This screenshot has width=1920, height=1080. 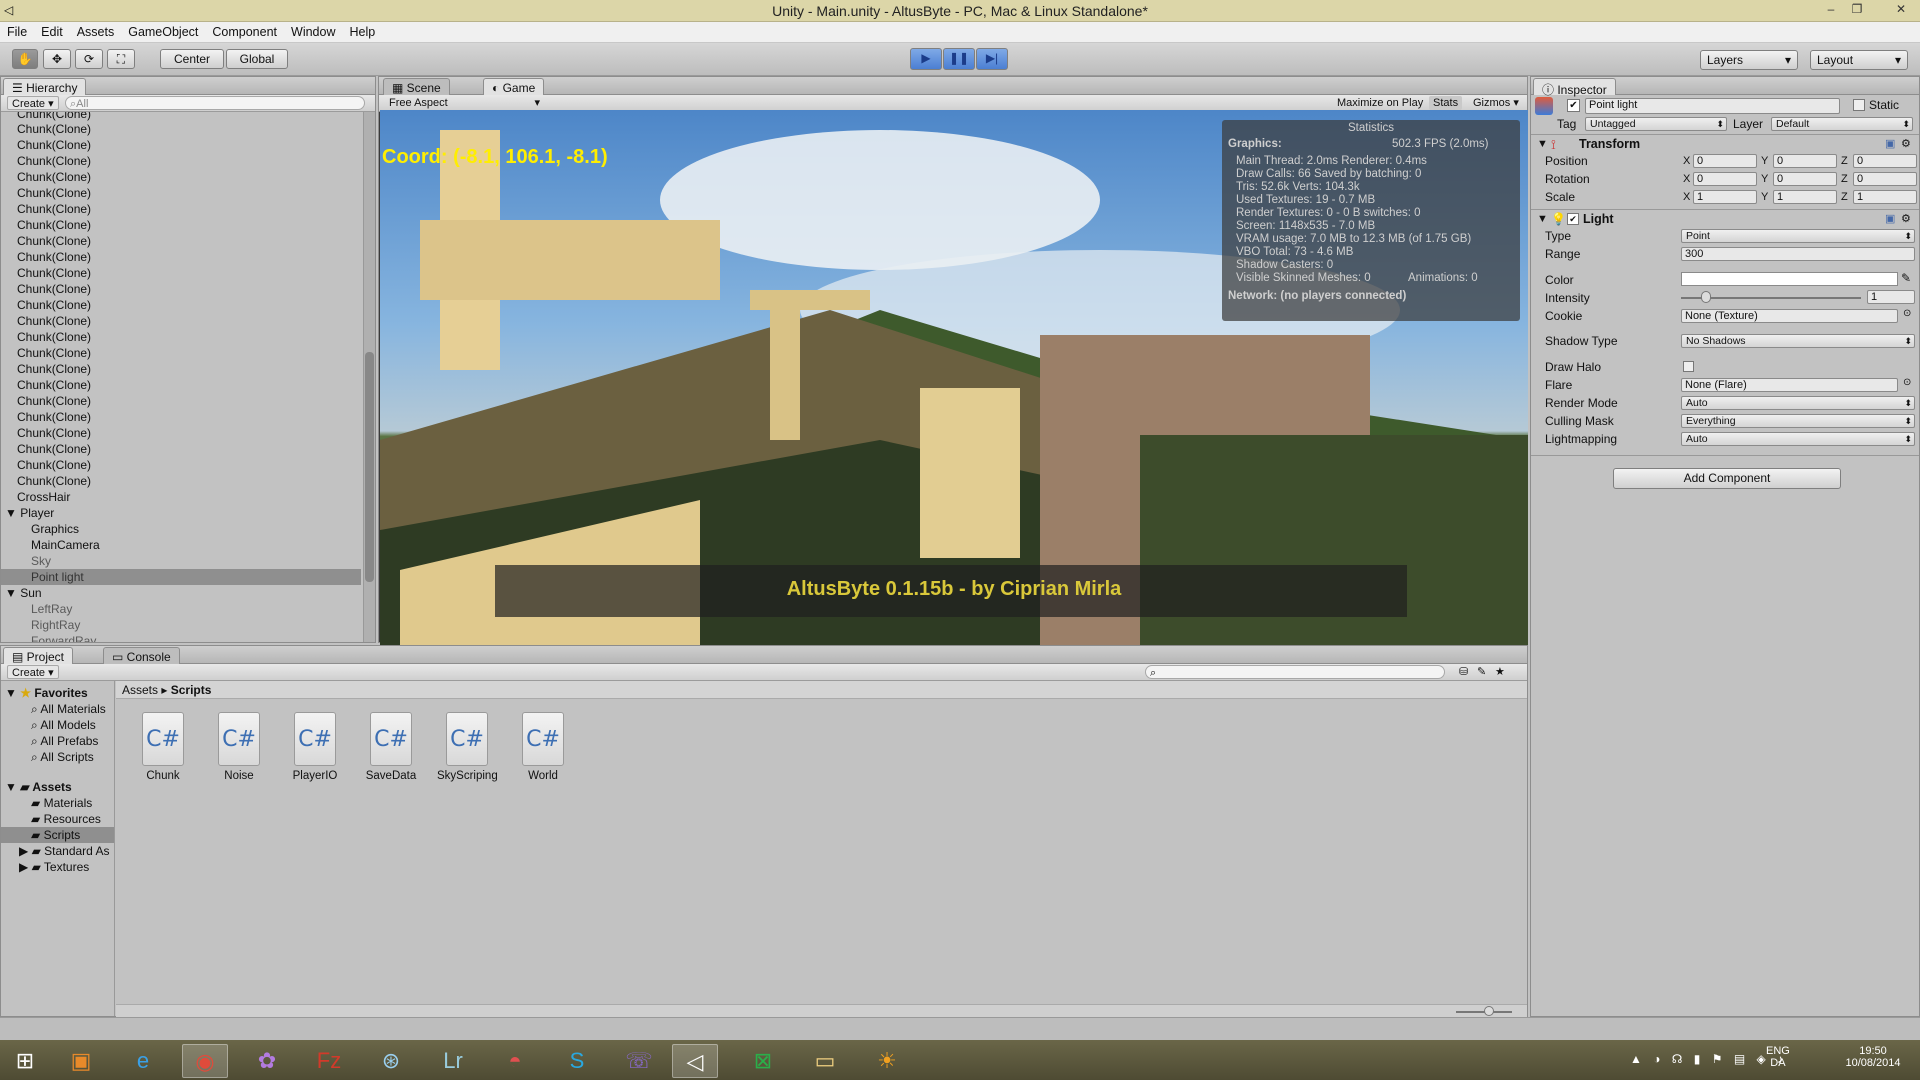 What do you see at coordinates (52, 30) in the screenshot?
I see `menu-edit: Edit` at bounding box center [52, 30].